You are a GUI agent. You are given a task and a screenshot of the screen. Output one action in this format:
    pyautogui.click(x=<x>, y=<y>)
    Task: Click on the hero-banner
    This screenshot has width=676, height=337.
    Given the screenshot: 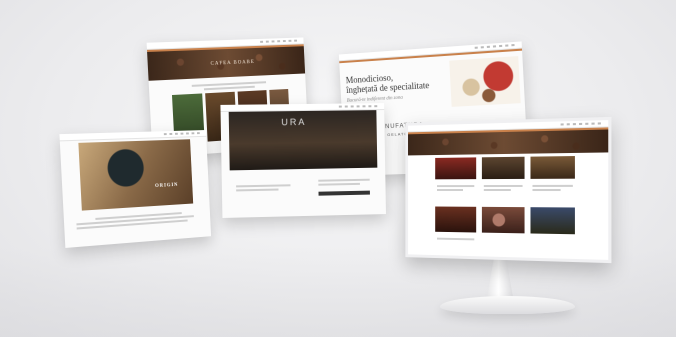 What is the action you would take?
    pyautogui.click(x=508, y=142)
    